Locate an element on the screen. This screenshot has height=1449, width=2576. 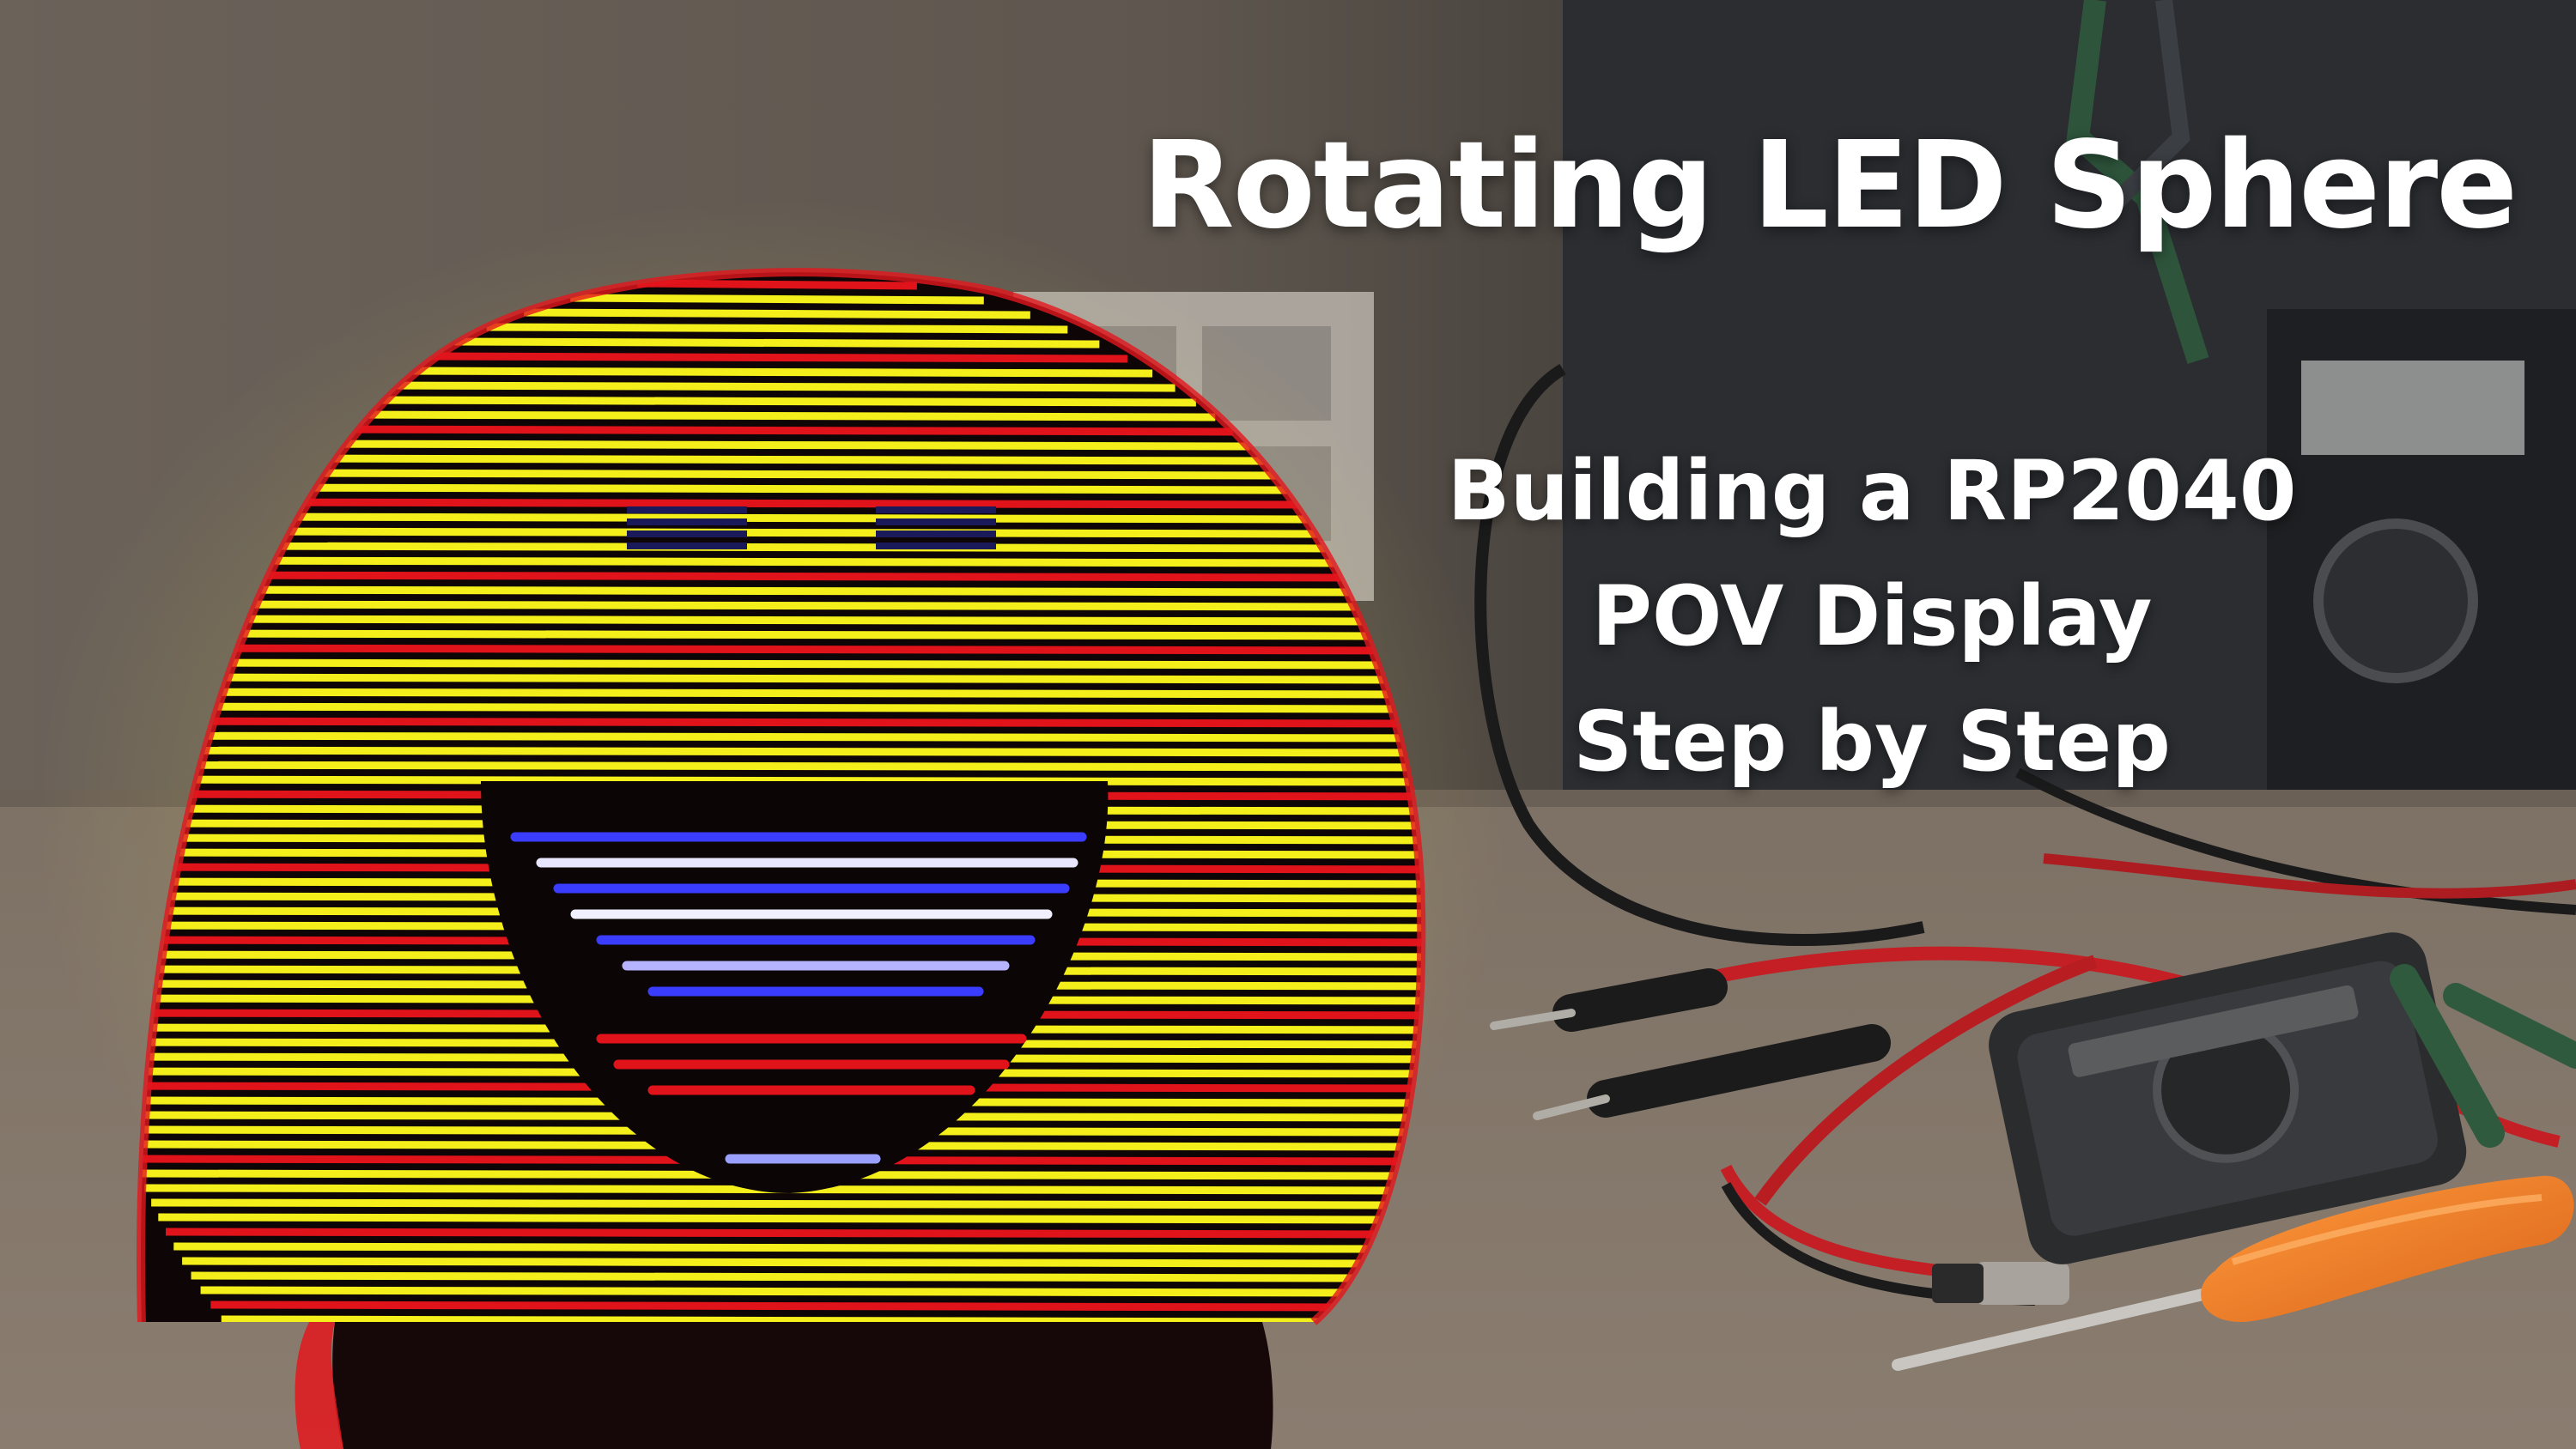
video-title: Rotating LED Sphere is located at coordinates (1829, 186).